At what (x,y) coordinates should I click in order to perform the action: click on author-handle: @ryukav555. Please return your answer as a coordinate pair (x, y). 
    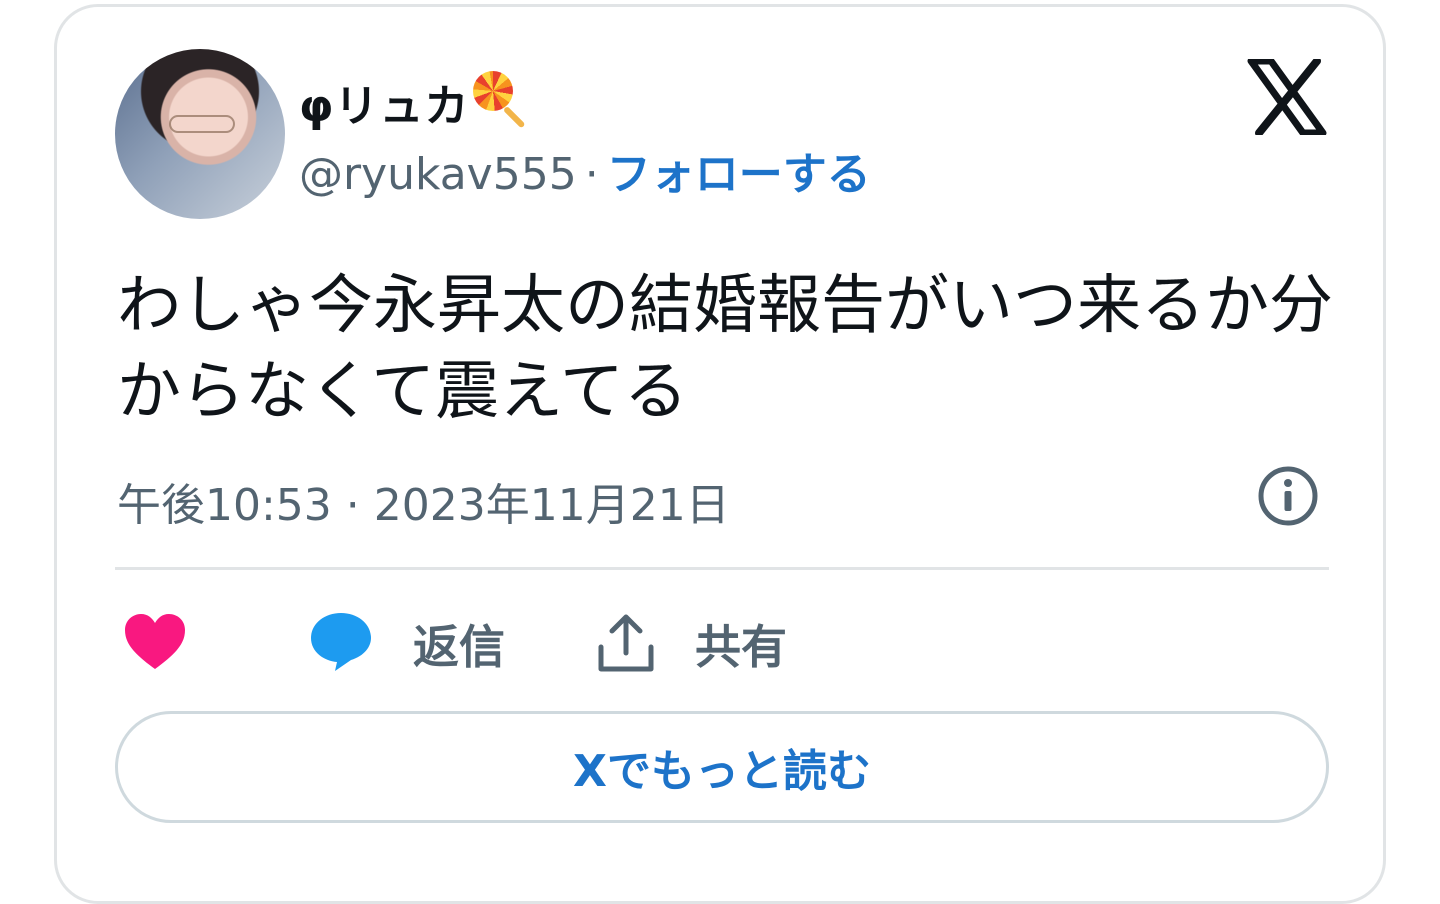
    Looking at the image, I should click on (438, 174).